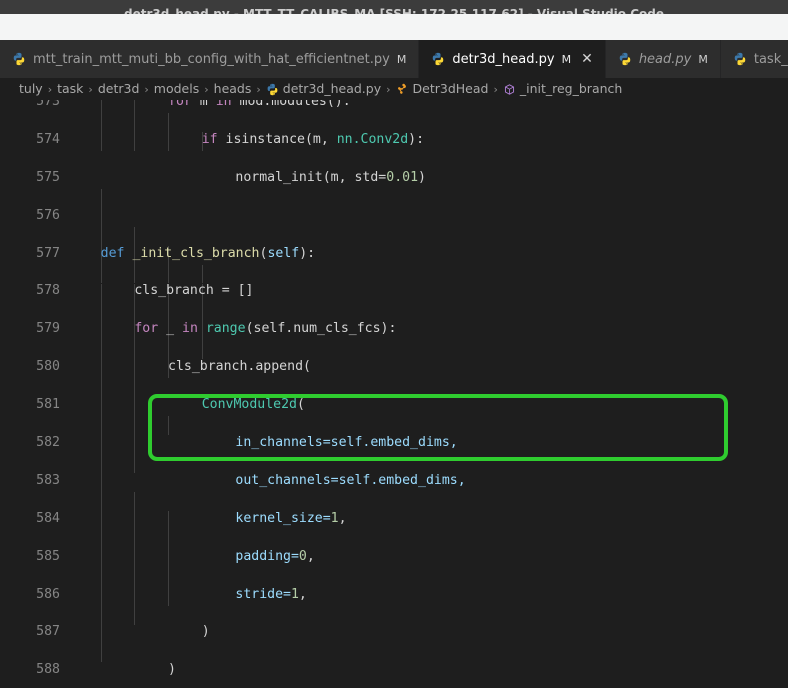 The width and height of the screenshot is (788, 688). I want to click on code-token: out_channels=self.embed_dims,, so click(350, 480).